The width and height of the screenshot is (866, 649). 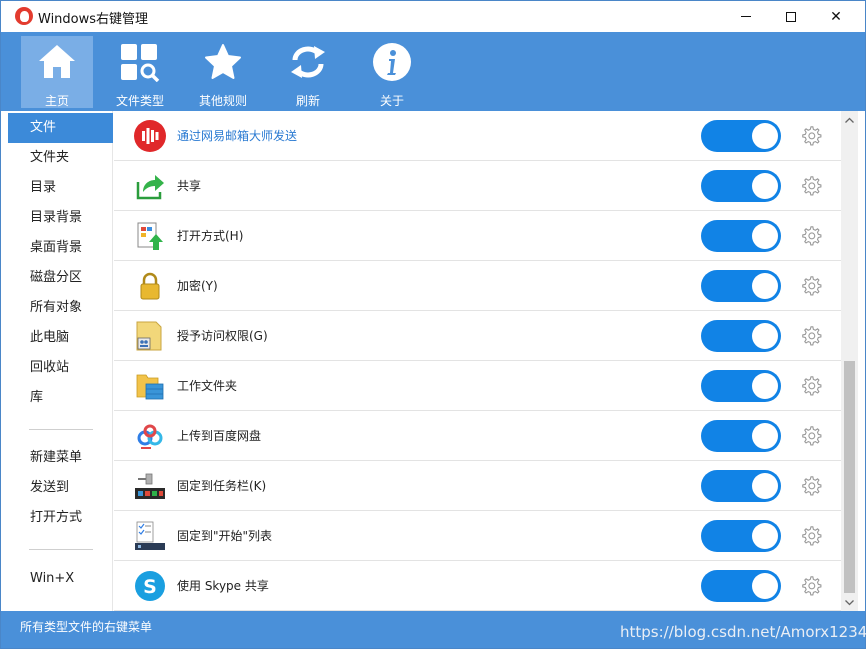 I want to click on grant-access-icon, so click(x=149, y=336).